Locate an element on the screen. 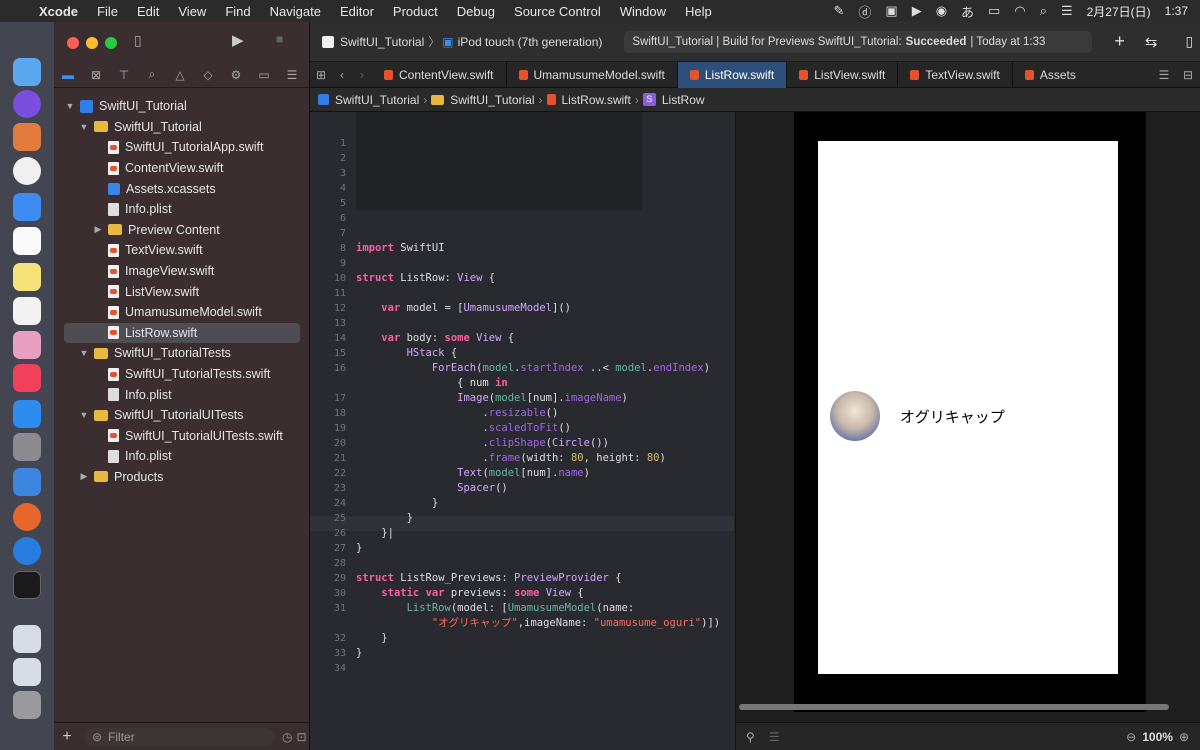 The height and width of the screenshot is (750, 1200). editor-options-icon: ☰ is located at coordinates (1164, 75).